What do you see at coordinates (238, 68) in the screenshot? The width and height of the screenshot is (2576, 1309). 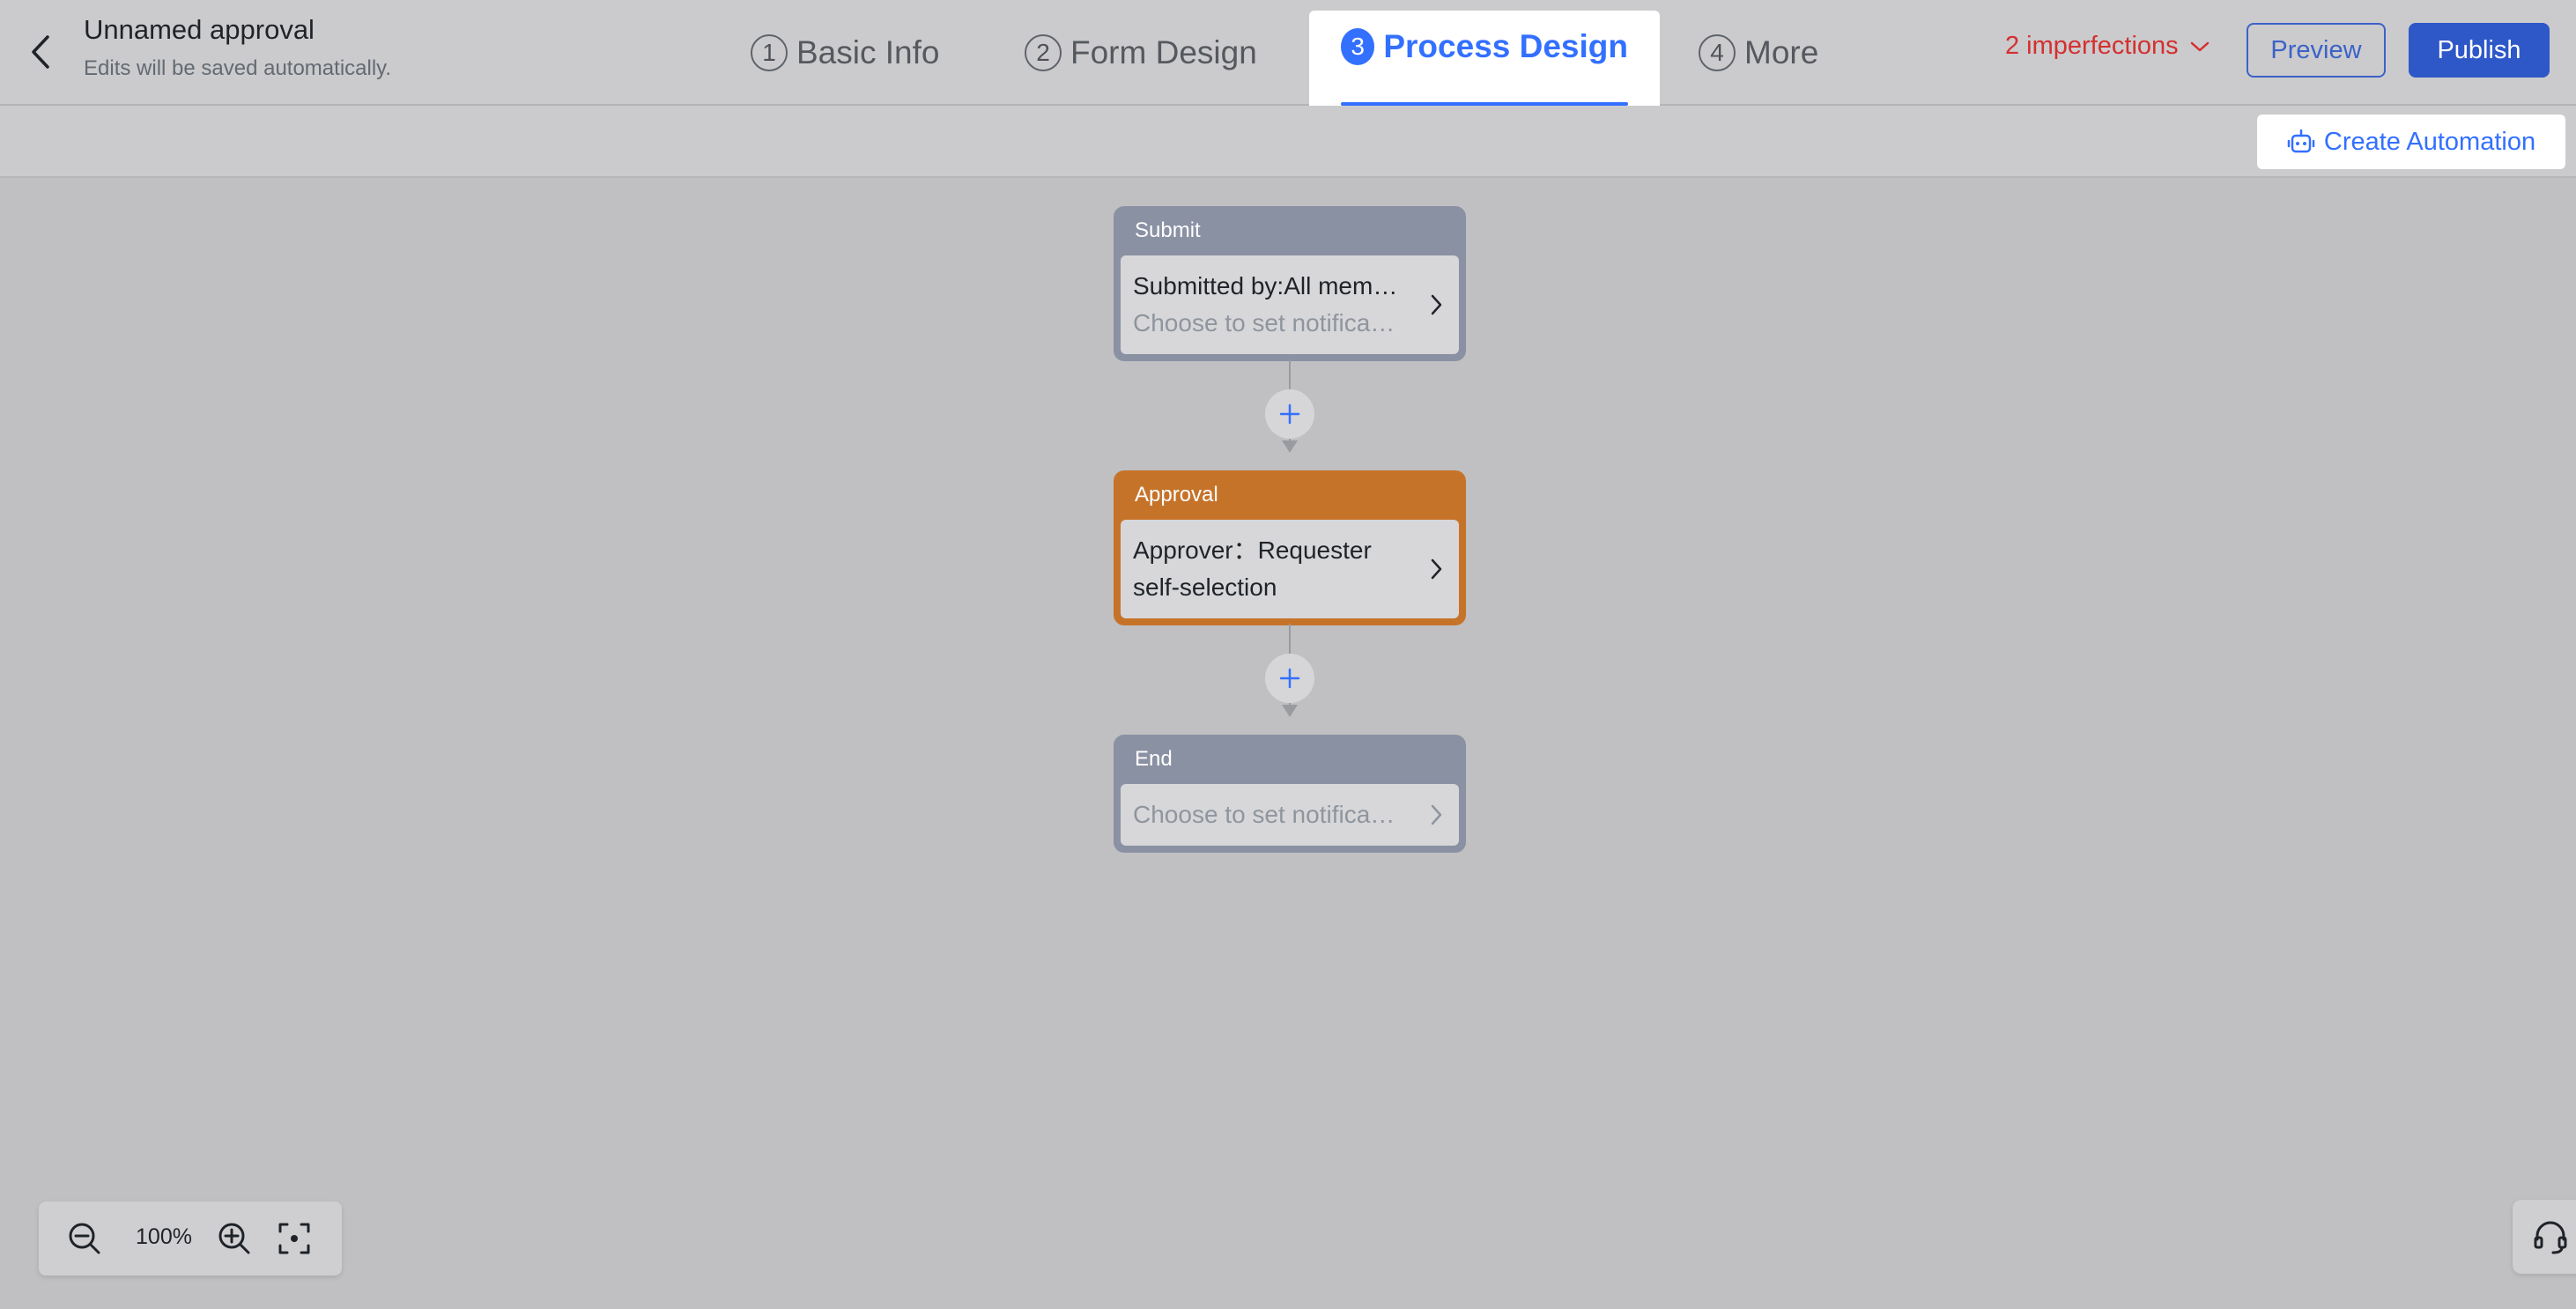 I see `autosave-note: Edits will be saved automatically.` at bounding box center [238, 68].